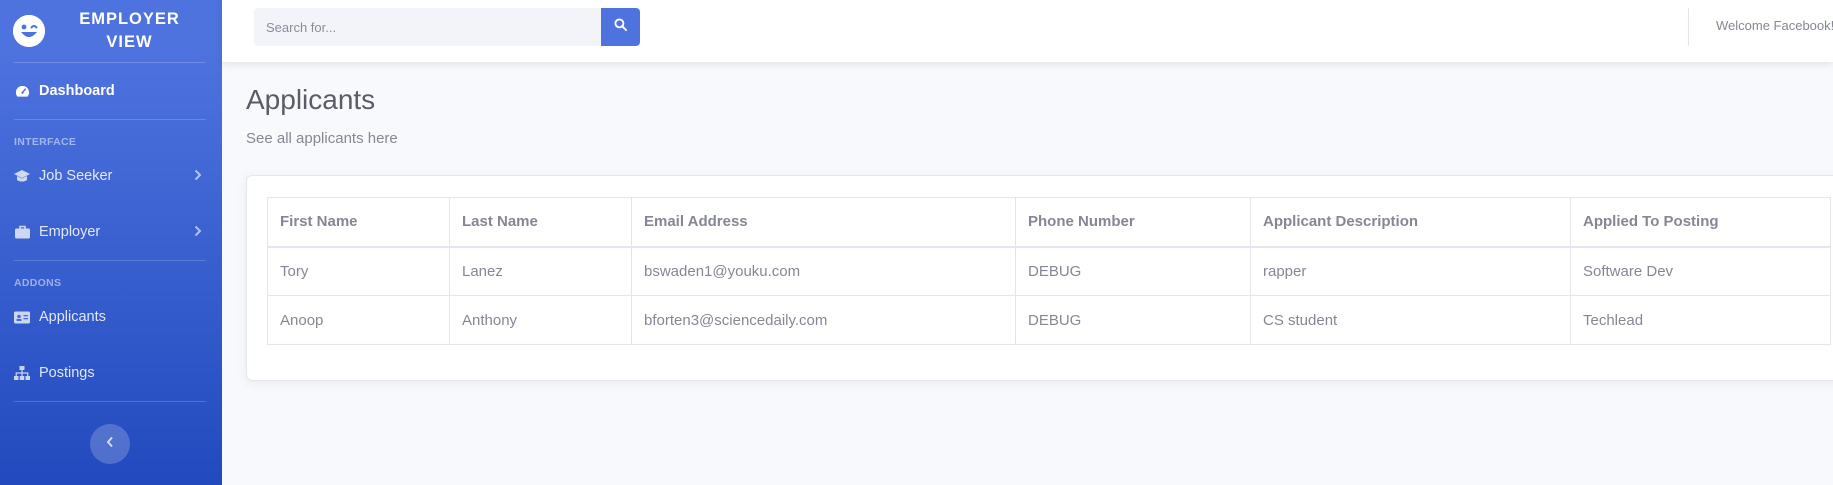 This screenshot has height=485, width=1833. I want to click on column-header-first-name: First Name, so click(358, 222).